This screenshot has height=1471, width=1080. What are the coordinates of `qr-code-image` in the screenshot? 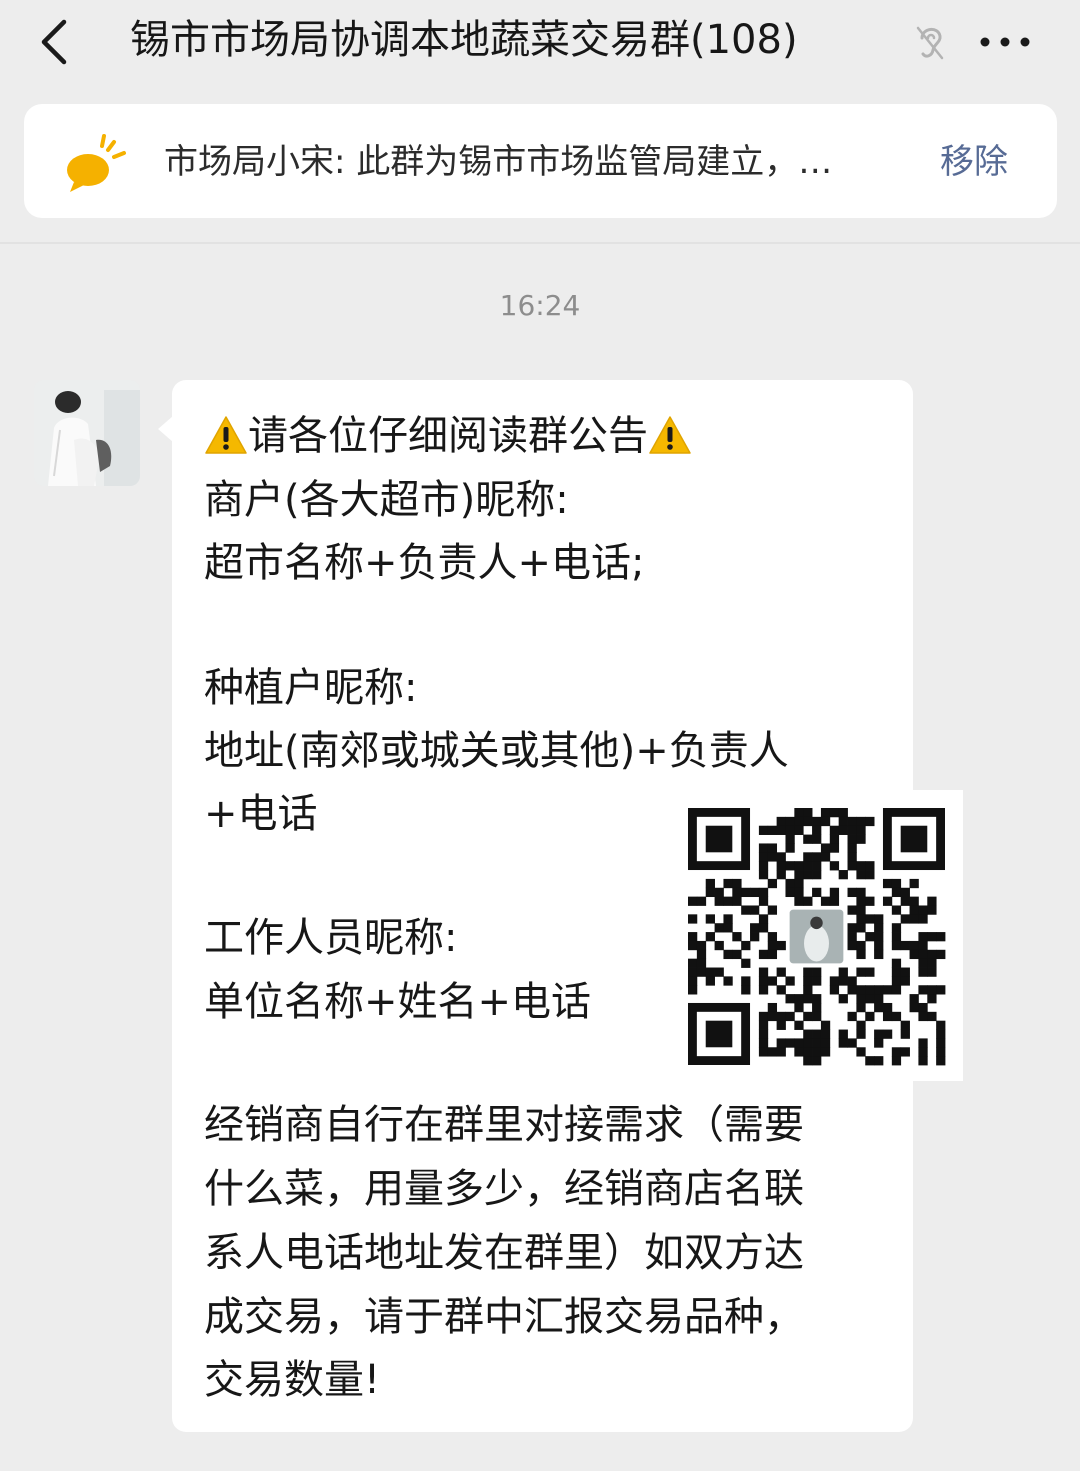 It's located at (817, 935).